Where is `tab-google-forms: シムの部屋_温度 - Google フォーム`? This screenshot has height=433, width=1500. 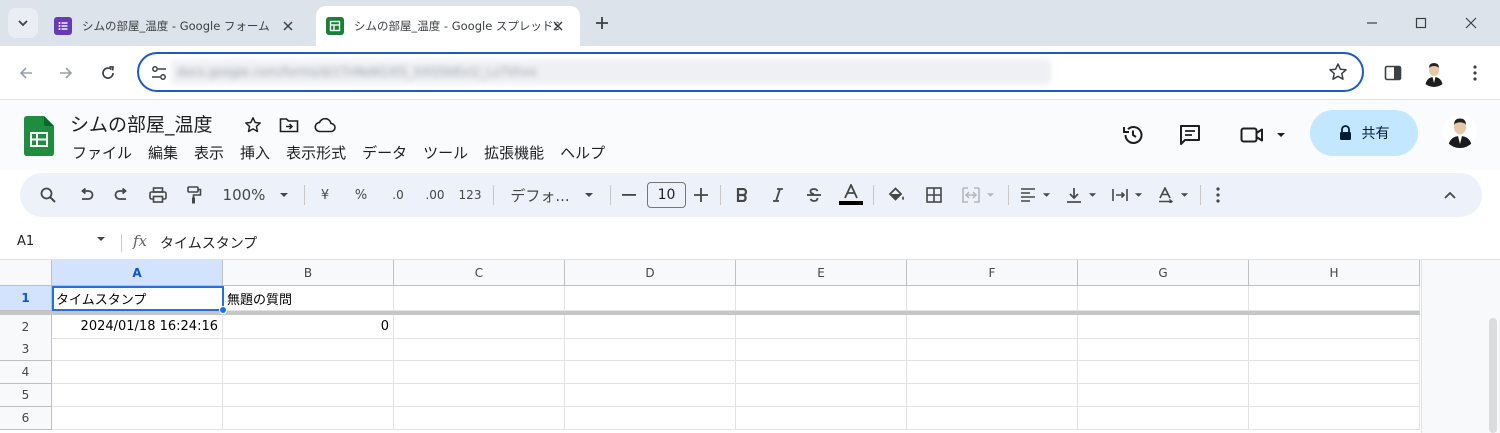 tab-google-forms: シムの部屋_温度 - Google フォーム is located at coordinates (179, 26).